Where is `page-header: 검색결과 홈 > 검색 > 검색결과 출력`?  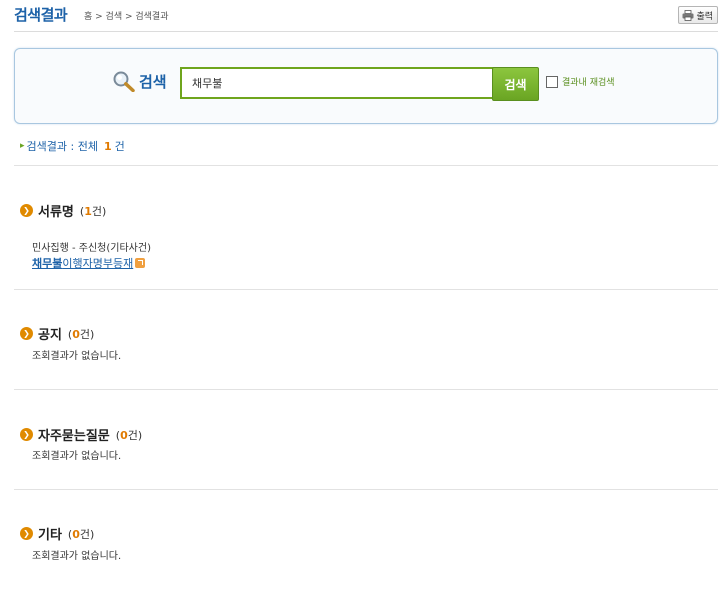
page-header: 검색결과 홈 > 검색 > 검색결과 출력 is located at coordinates (366, 16).